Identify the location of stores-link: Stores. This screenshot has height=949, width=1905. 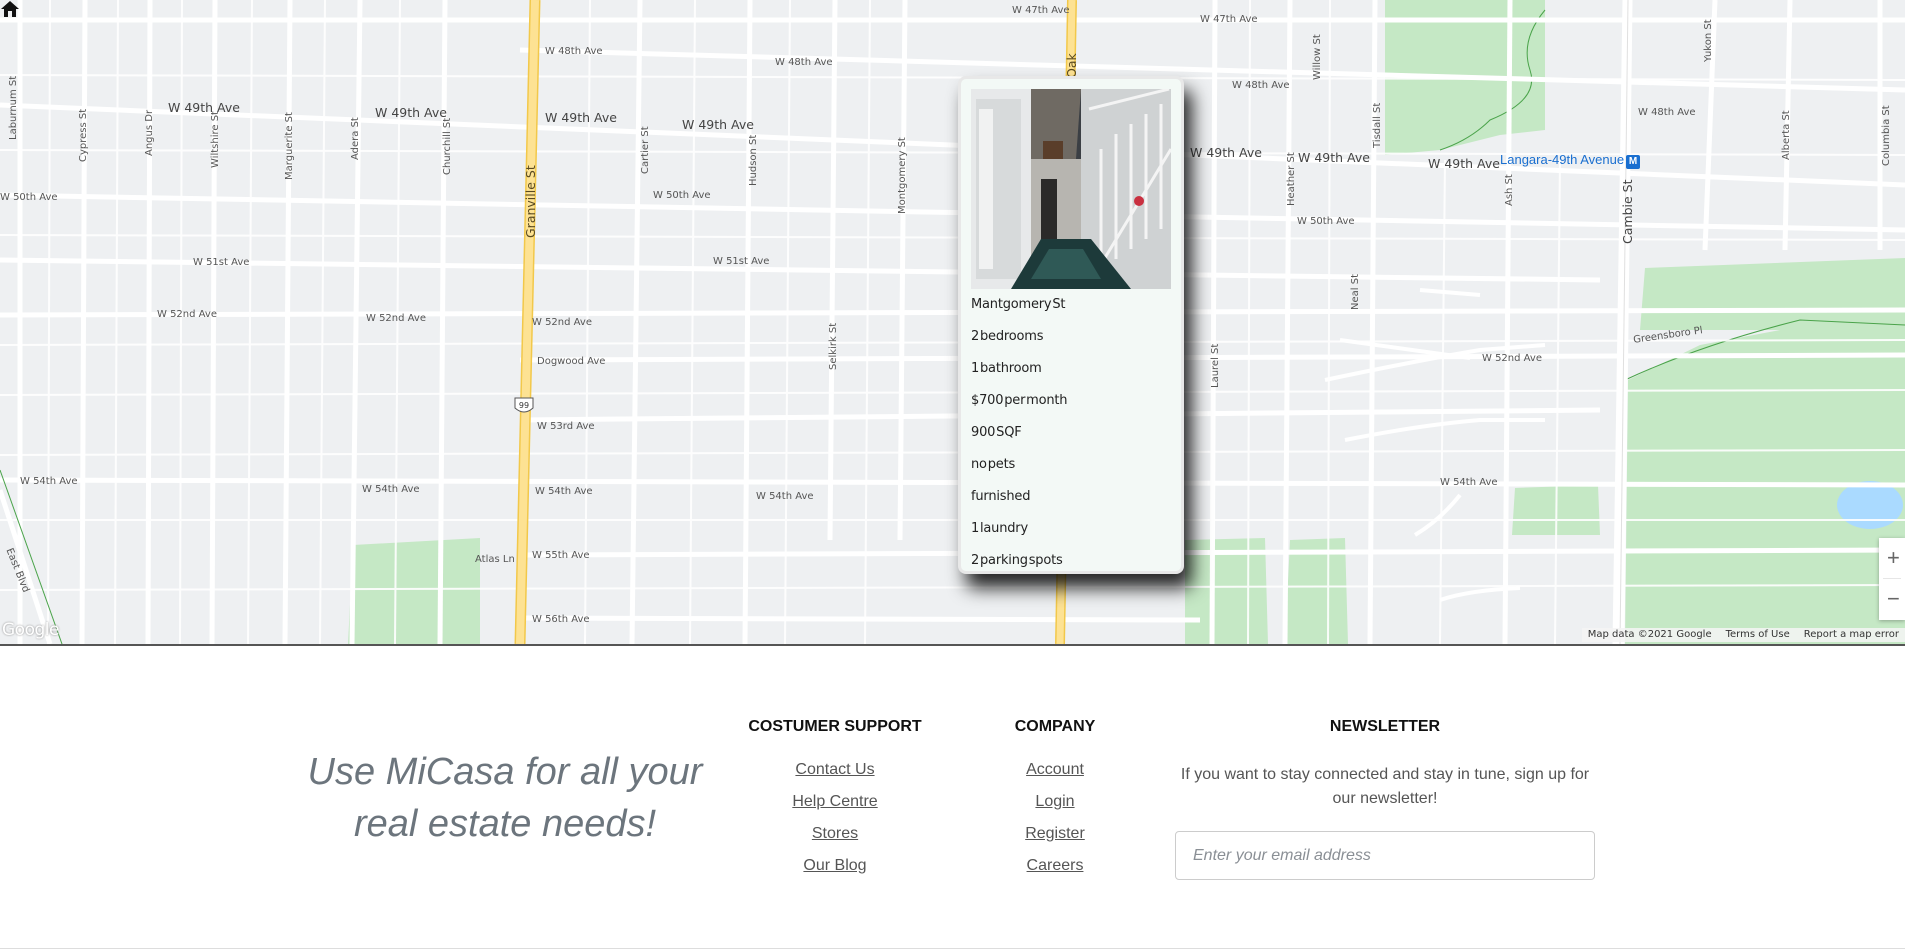
(835, 834).